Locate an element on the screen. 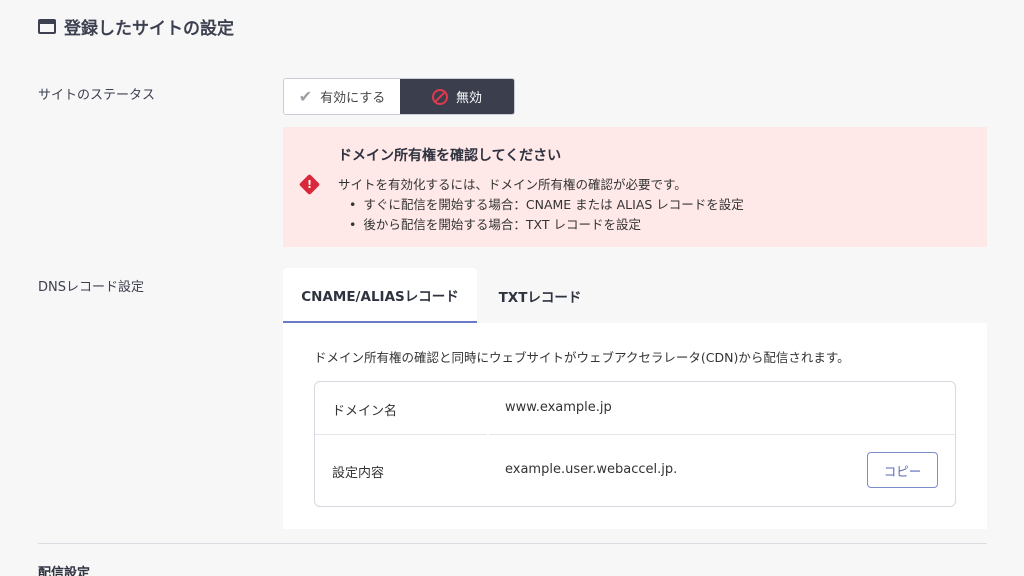 This screenshot has width=1024, height=576. disable-option: 無効 is located at coordinates (457, 96).